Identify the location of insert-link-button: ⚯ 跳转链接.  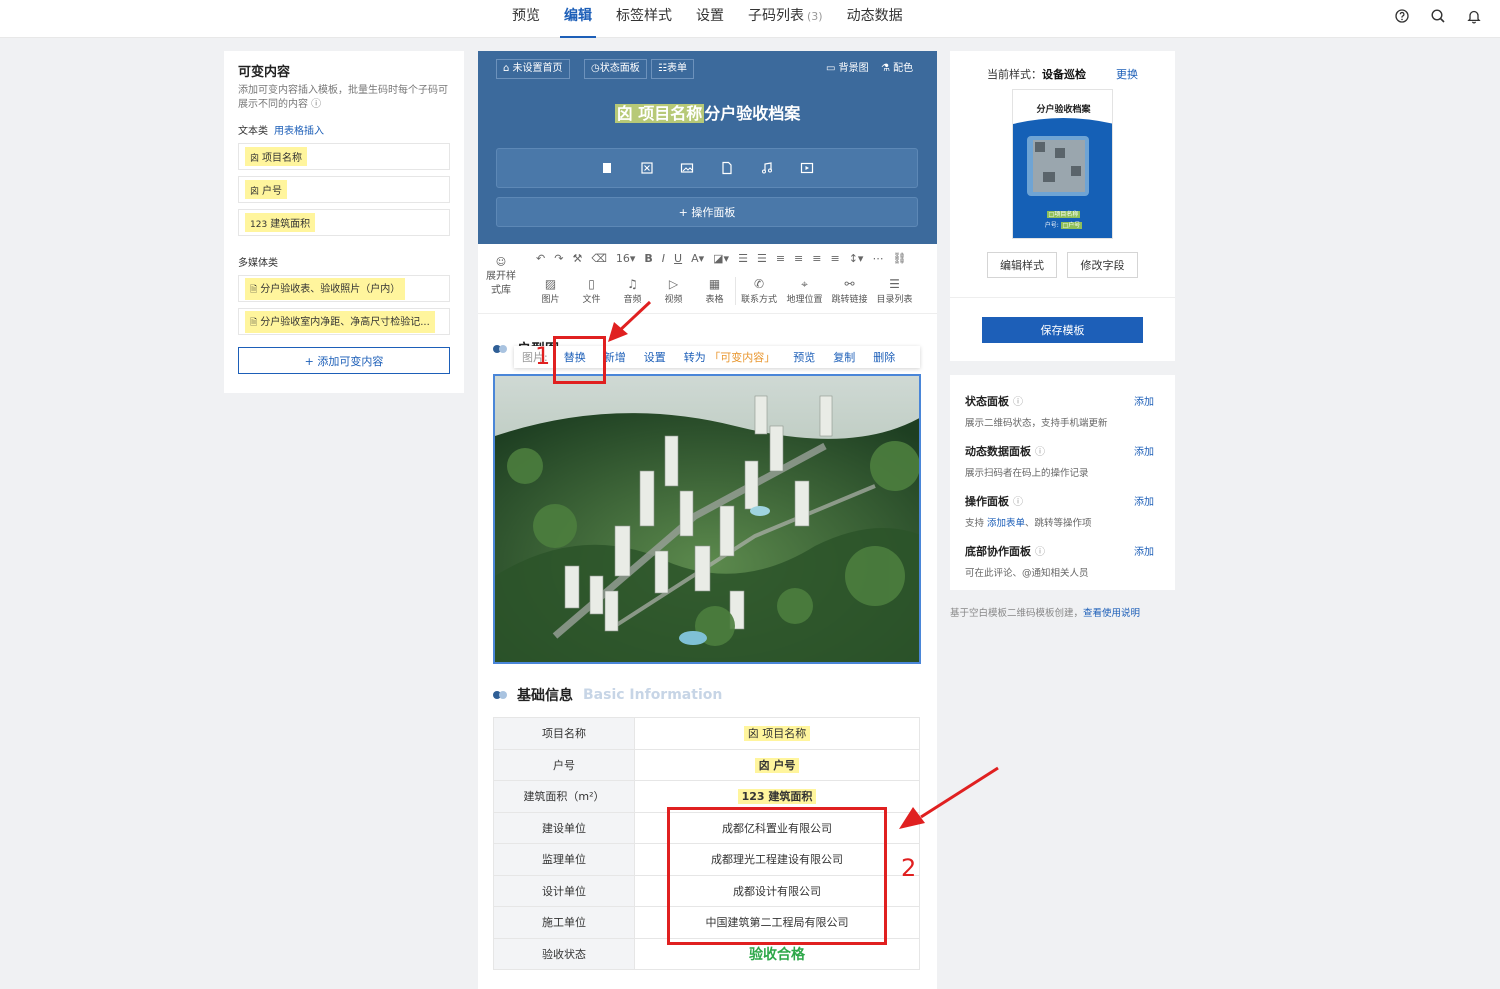
(849, 291).